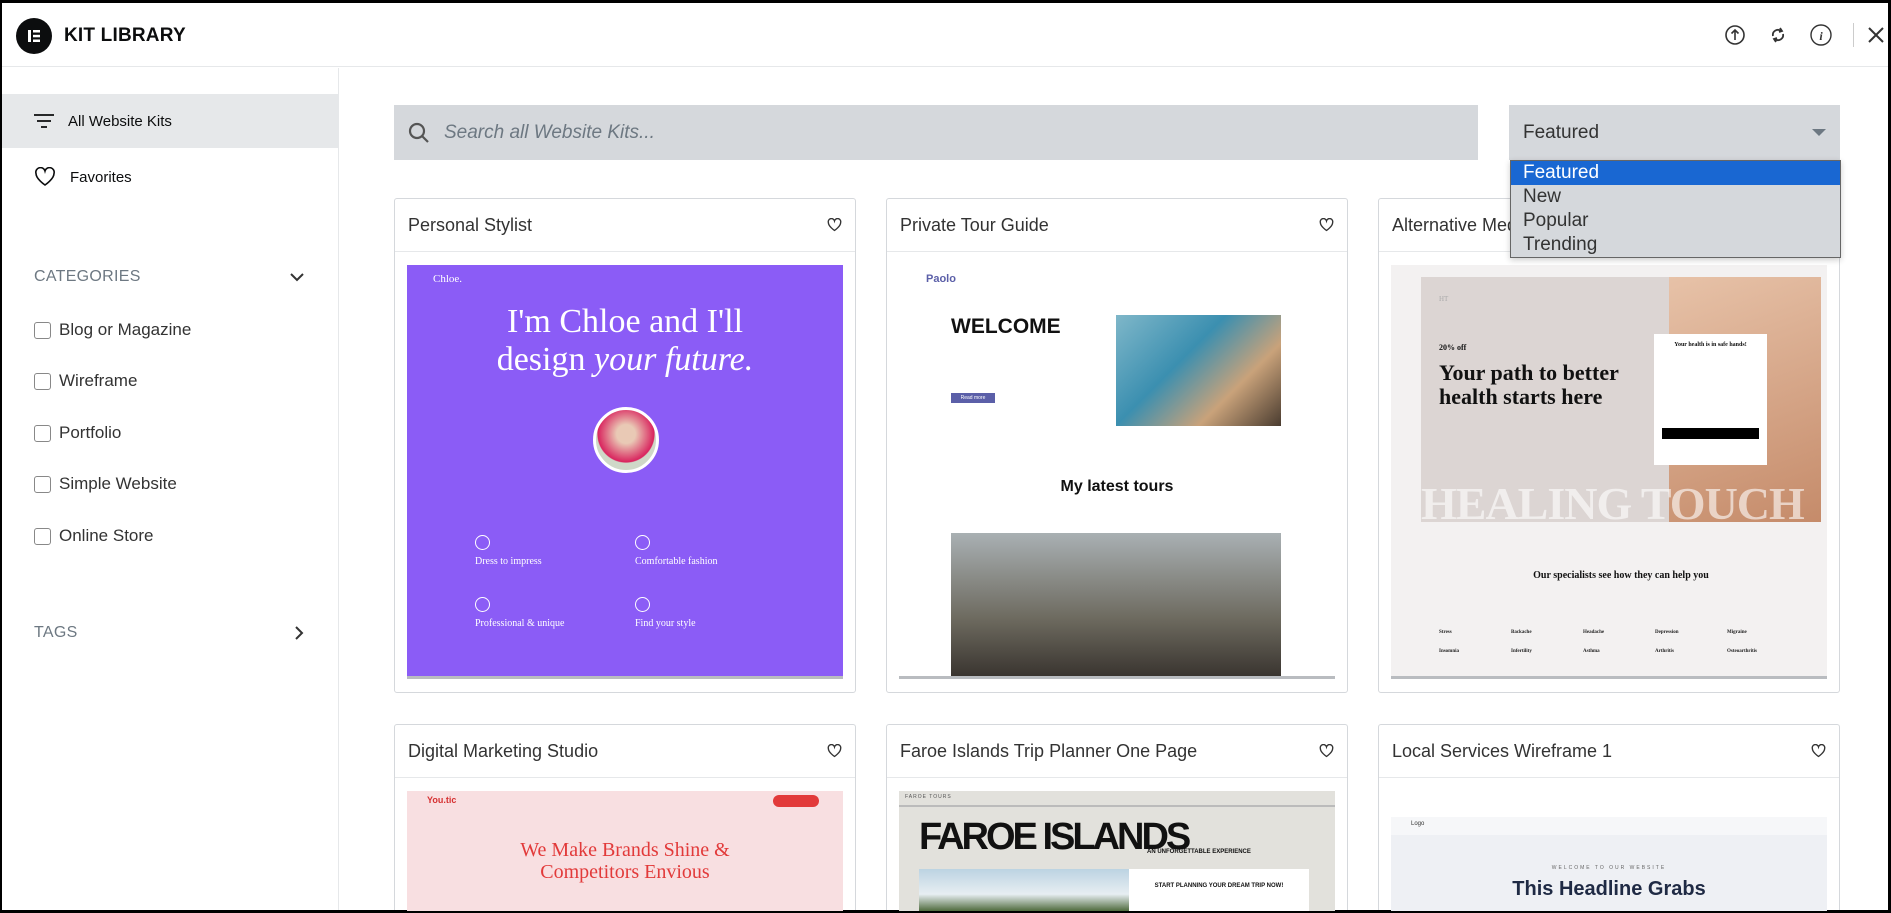  Describe the element at coordinates (1675, 197) in the screenshot. I see `sort-option-new: New` at that location.